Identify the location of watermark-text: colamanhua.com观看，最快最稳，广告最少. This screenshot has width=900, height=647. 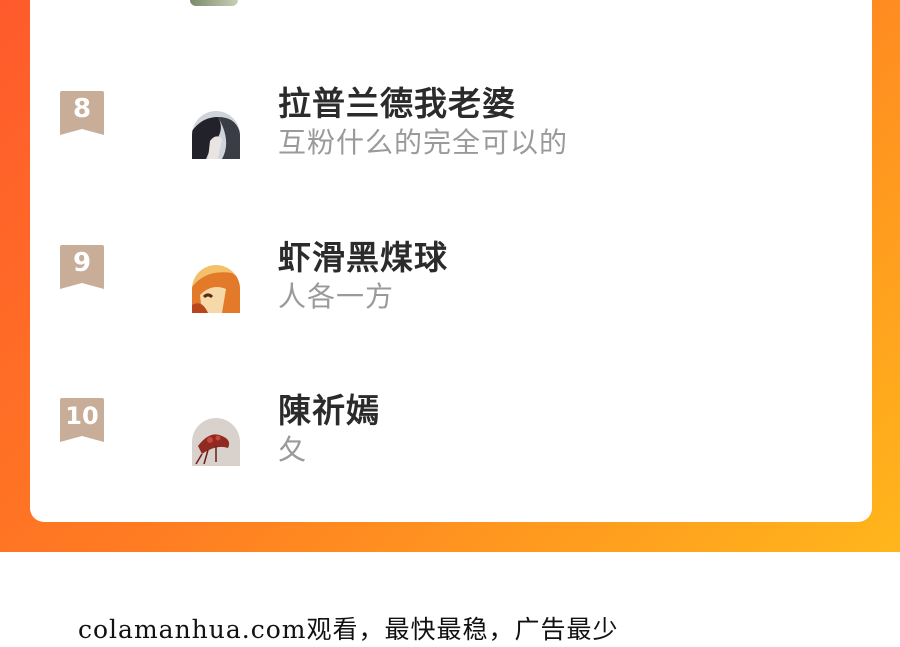
(348, 629).